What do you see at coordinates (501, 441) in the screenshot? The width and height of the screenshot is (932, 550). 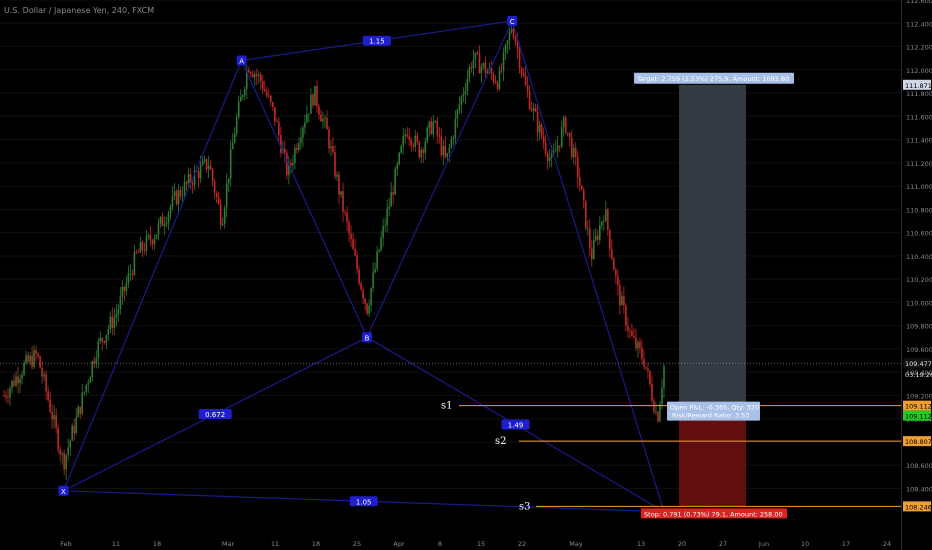 I see `level-name-s2: s2` at bounding box center [501, 441].